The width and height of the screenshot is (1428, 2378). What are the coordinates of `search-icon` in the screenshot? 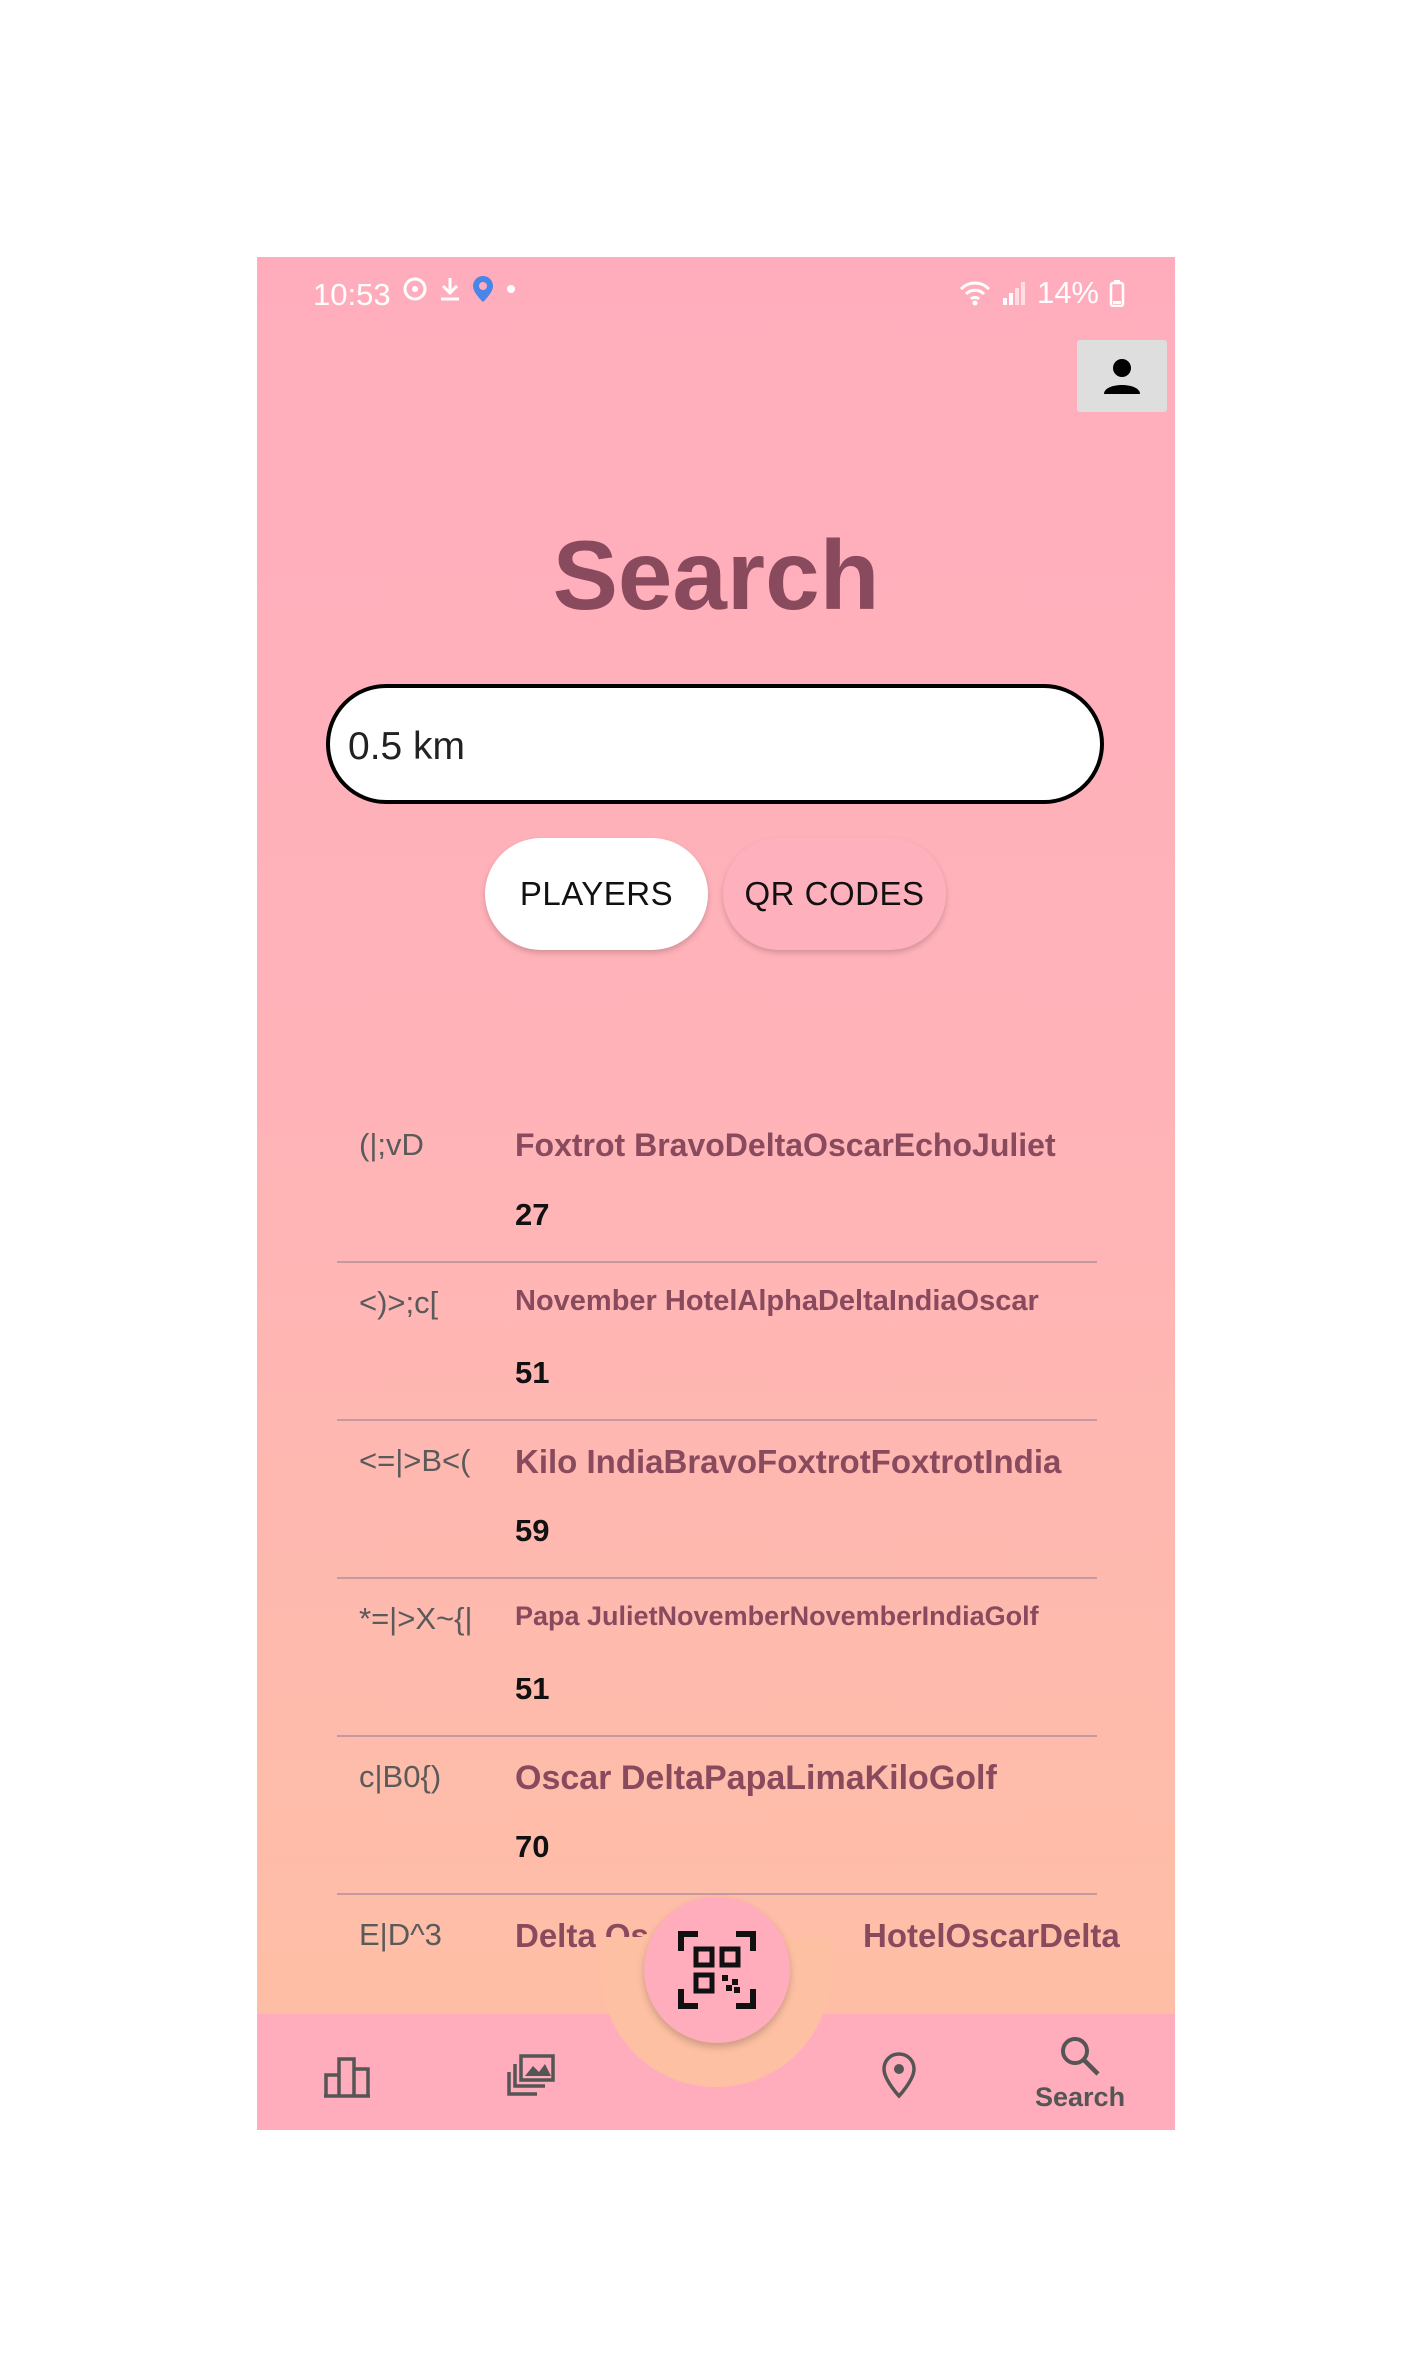 It's located at (1080, 2056).